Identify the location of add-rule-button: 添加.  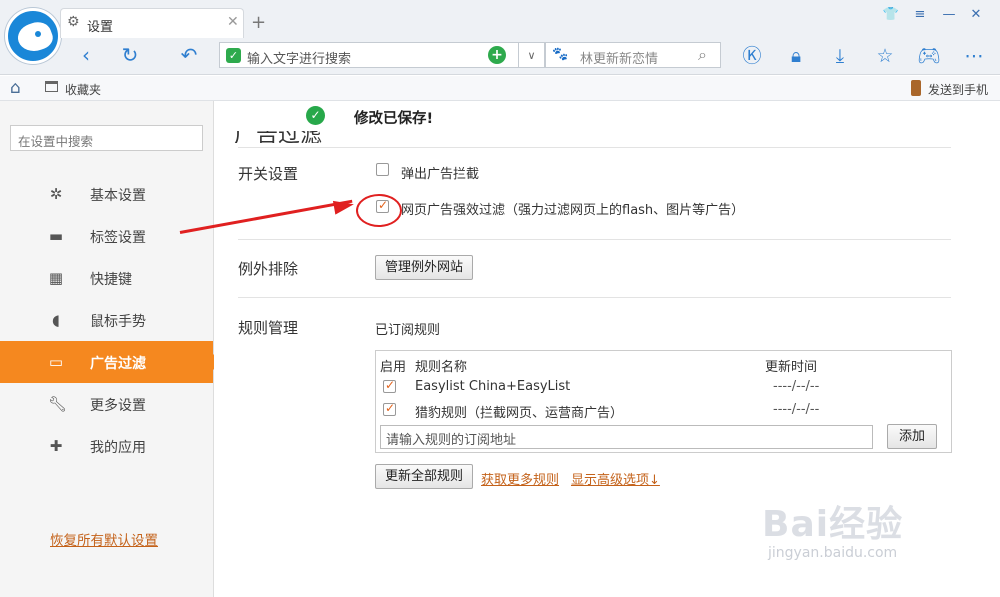
(912, 436).